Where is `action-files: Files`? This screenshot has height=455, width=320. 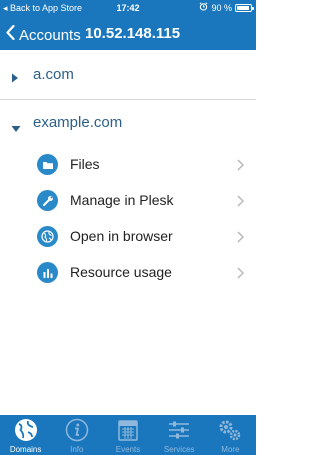
action-files: Files is located at coordinates (128, 165).